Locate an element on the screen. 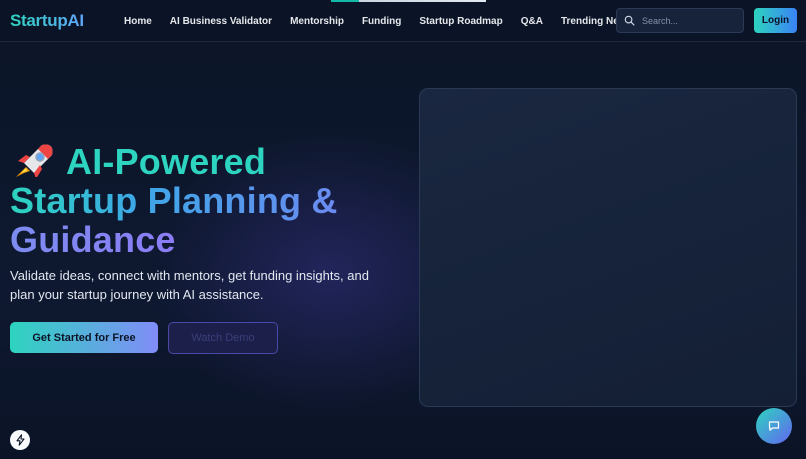 The image size is (806, 459). search-box is located at coordinates (680, 20).